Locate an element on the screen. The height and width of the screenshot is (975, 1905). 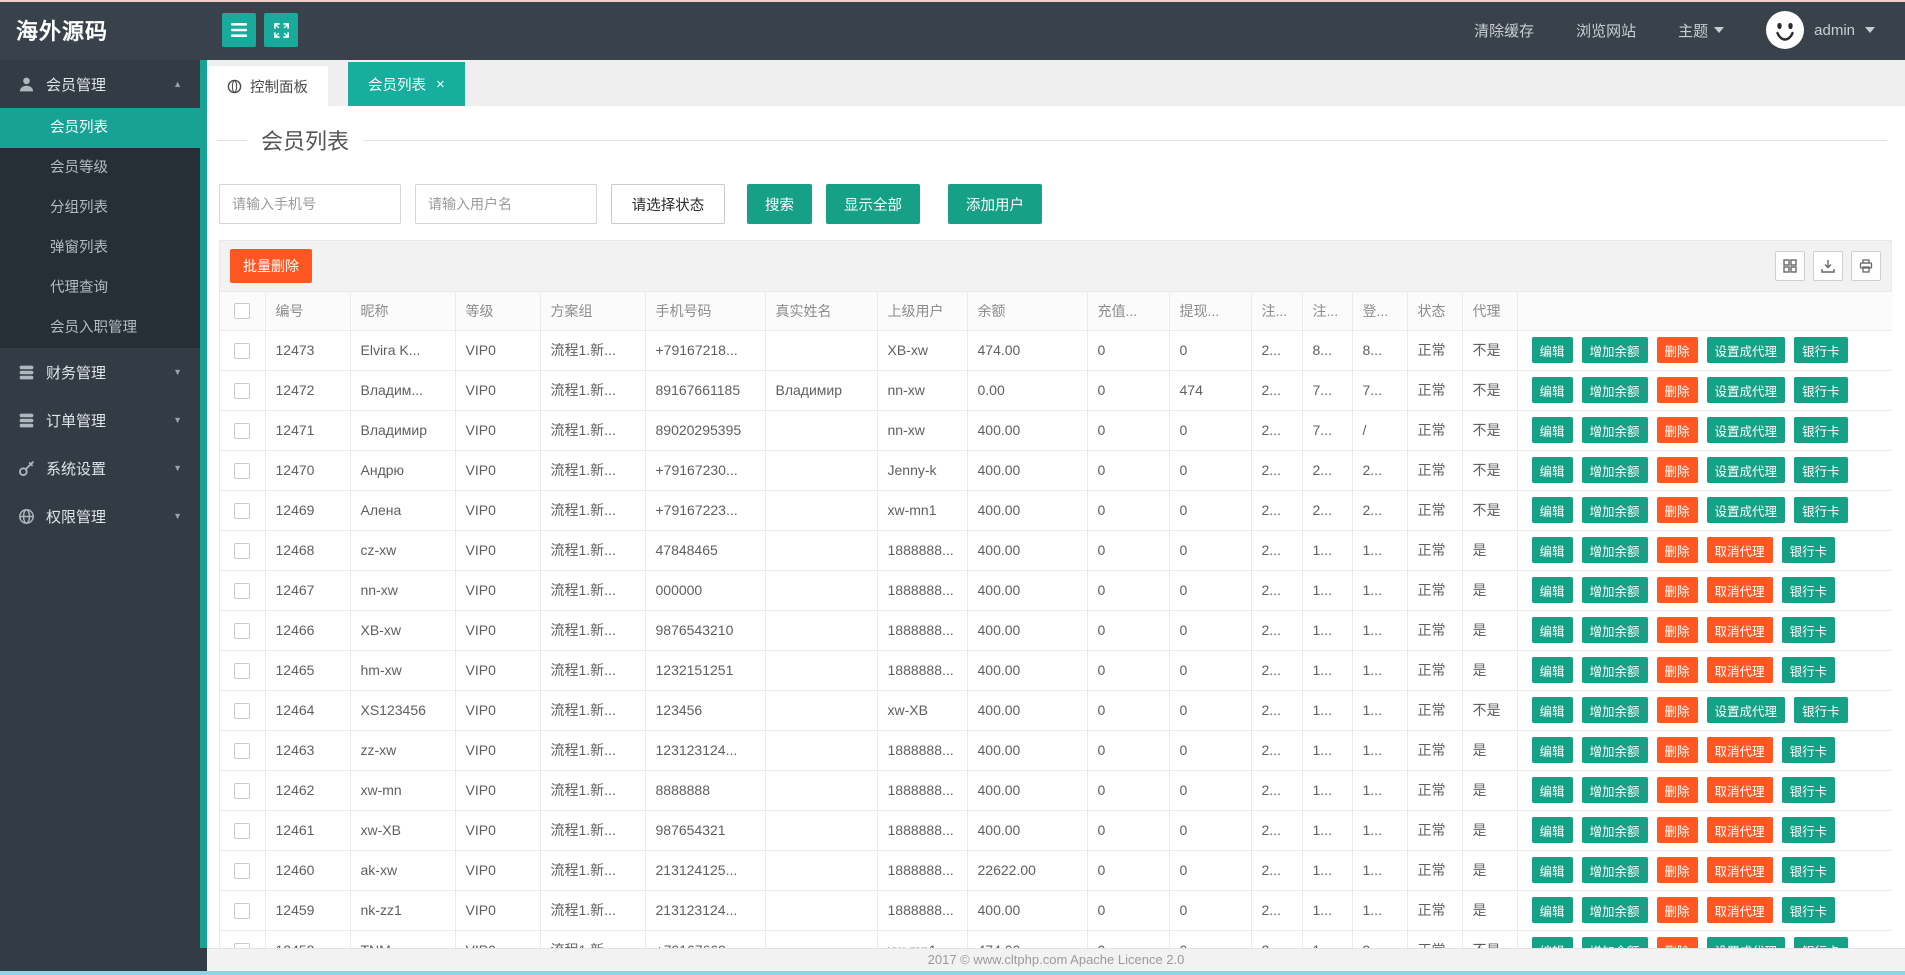
close-icon: × is located at coordinates (440, 84).